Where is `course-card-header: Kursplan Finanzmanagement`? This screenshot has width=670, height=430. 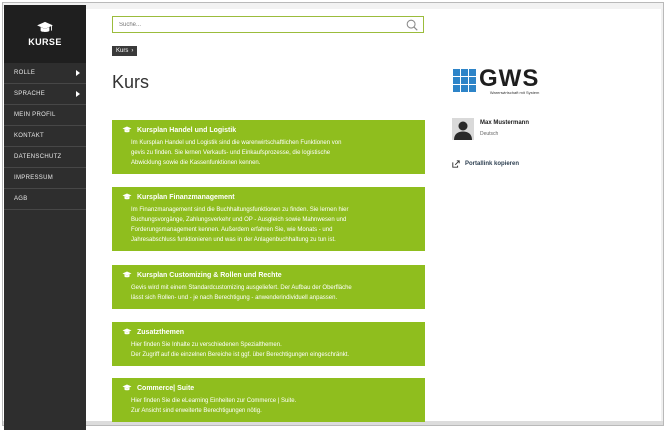 course-card-header: Kursplan Finanzmanagement is located at coordinates (269, 197).